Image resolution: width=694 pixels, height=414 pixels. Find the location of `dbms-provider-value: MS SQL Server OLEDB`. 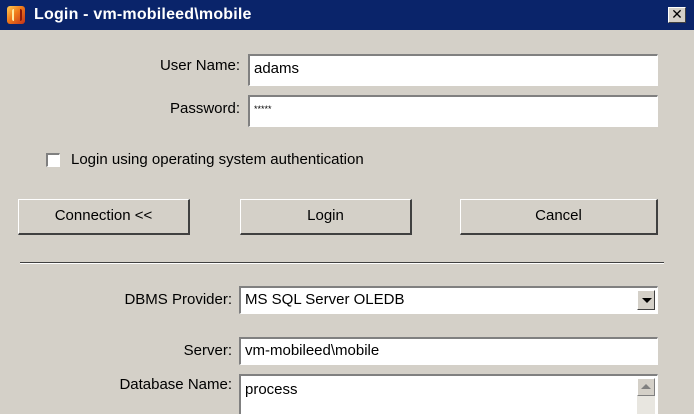

dbms-provider-value: MS SQL Server OLEDB is located at coordinates (325, 299).